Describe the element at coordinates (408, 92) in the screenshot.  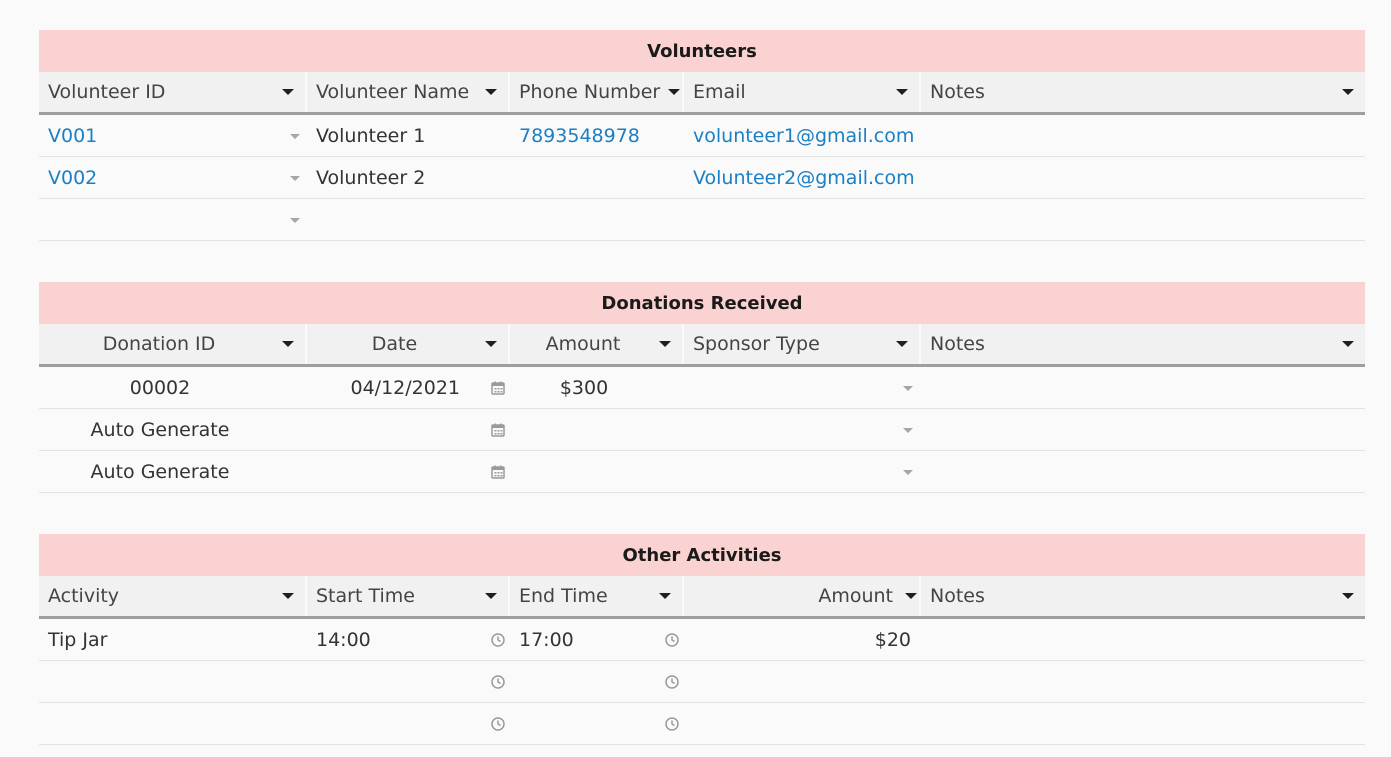
I see `column-header-volunteer-name: Volunteer Name` at that location.